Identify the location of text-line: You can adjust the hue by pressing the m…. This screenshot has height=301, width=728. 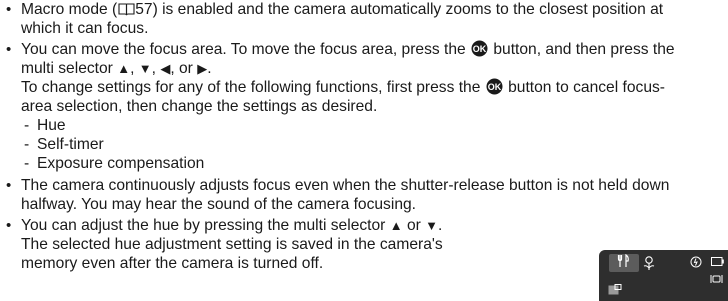
(232, 225).